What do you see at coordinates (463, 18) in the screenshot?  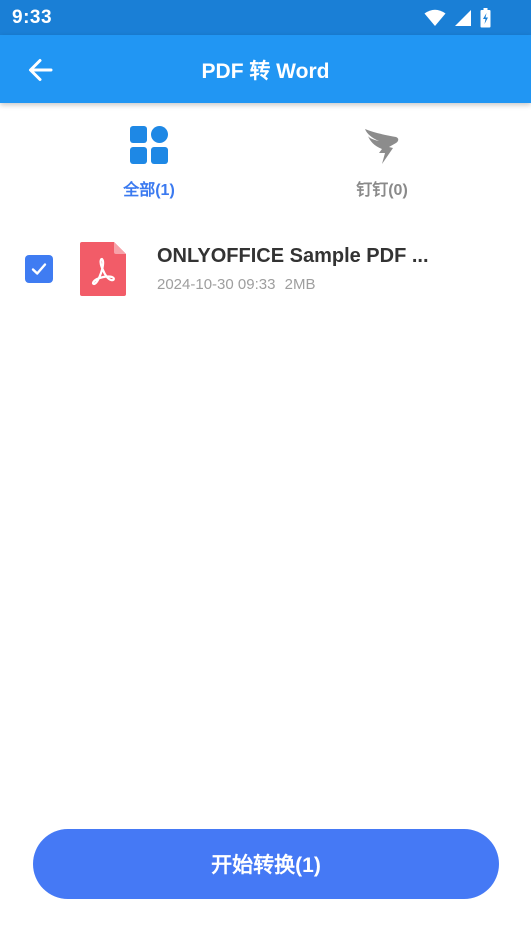 I see `cellular-signal-icon` at bounding box center [463, 18].